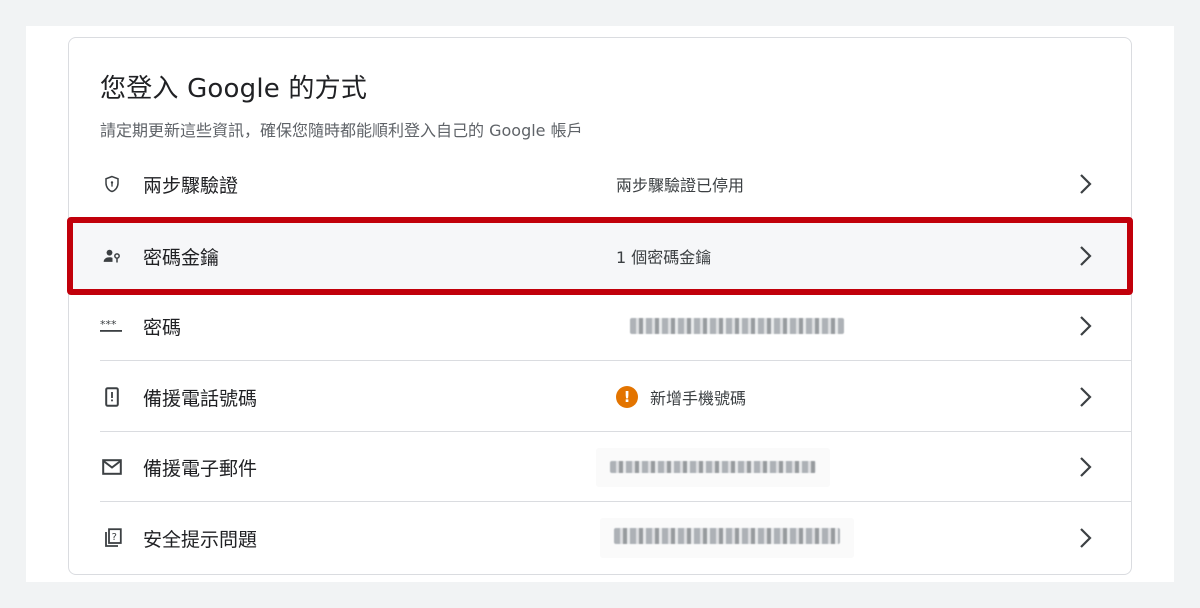 This screenshot has height=608, width=1200. Describe the element at coordinates (191, 185) in the screenshot. I see `row-label: 兩步驟驗證` at that location.